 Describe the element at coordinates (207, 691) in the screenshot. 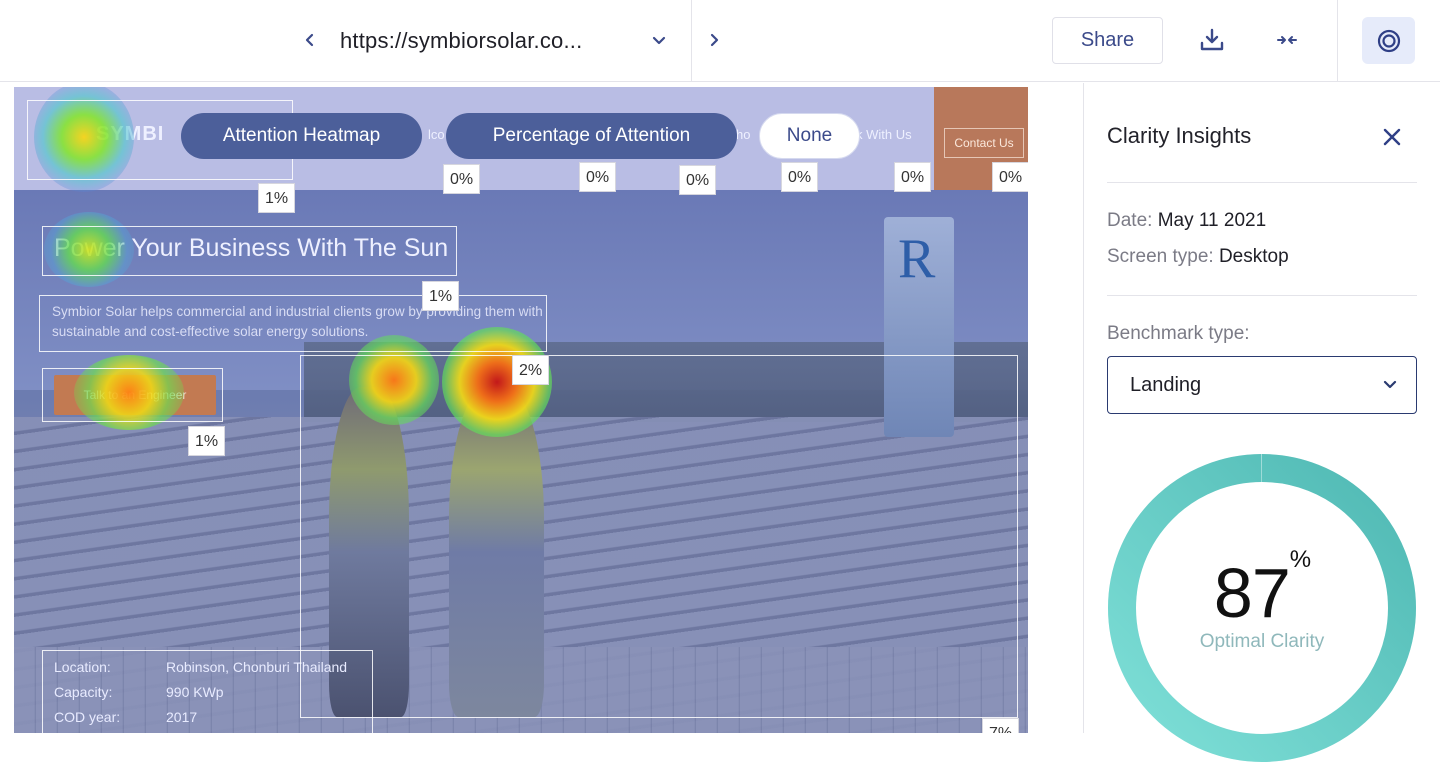

I see `attention-box-info` at that location.